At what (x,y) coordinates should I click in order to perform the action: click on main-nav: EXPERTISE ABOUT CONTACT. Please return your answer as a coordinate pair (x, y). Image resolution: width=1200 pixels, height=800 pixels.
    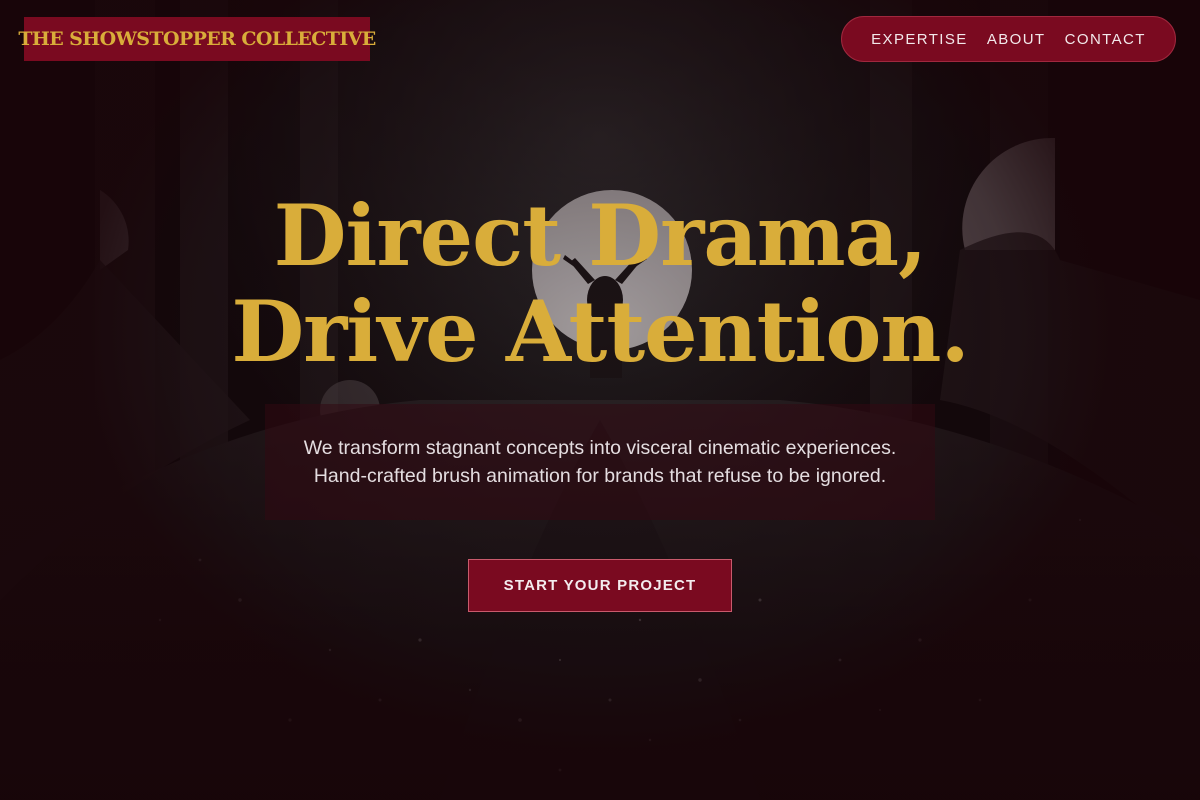
    Looking at the image, I should click on (1008, 39).